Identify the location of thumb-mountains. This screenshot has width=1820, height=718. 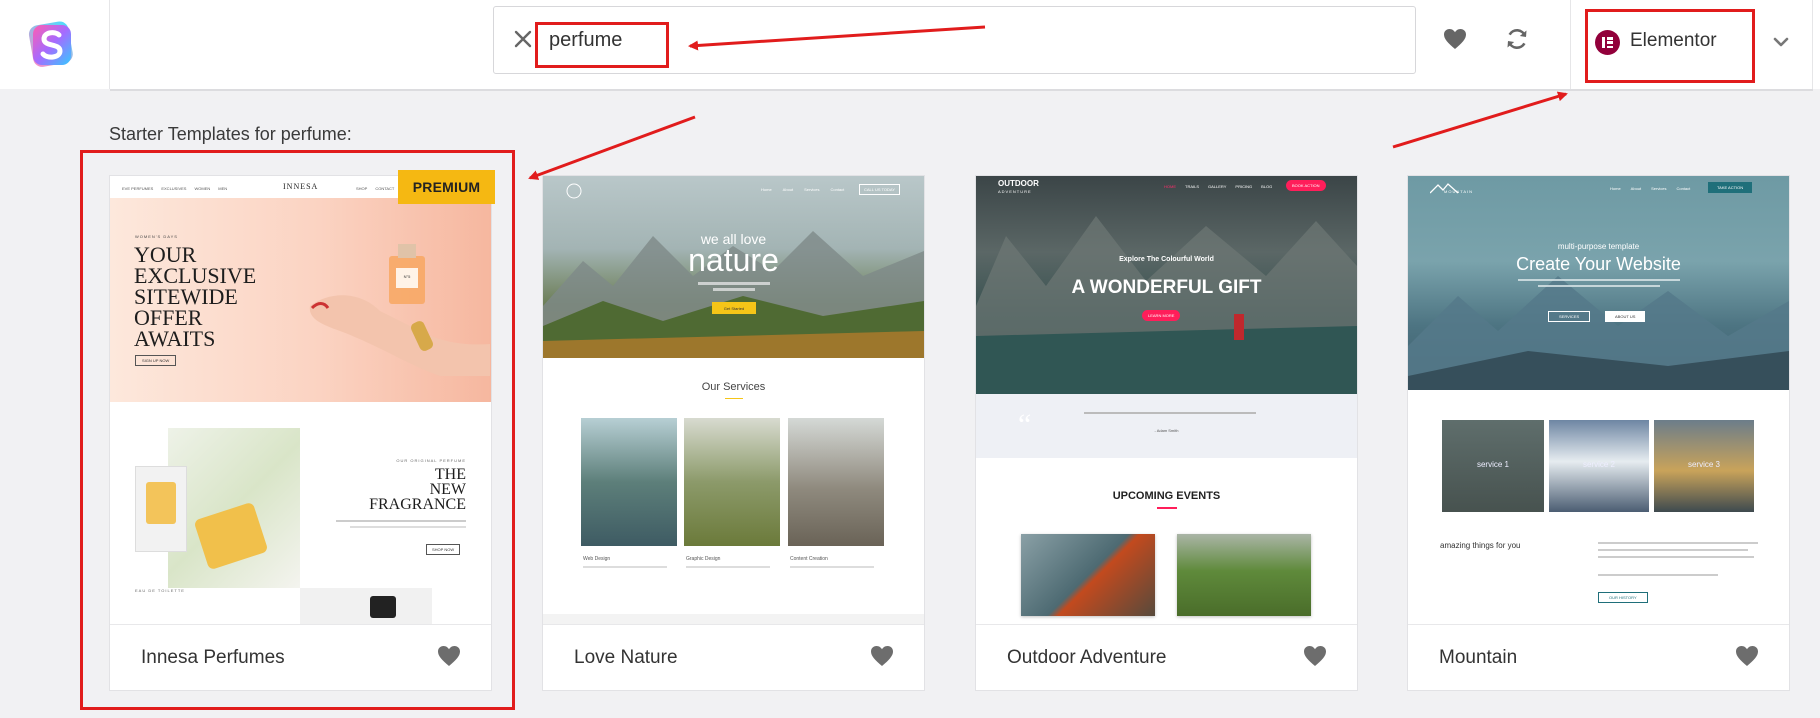
(1598, 333).